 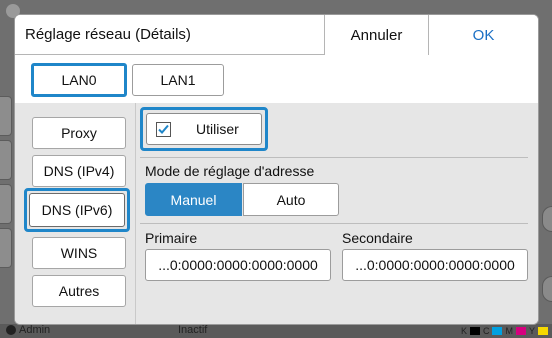 What do you see at coordinates (11, 330) in the screenshot?
I see `user-icon` at bounding box center [11, 330].